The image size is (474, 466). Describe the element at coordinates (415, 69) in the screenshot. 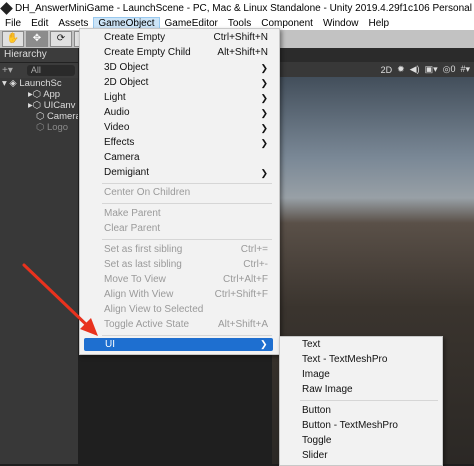

I see `audio-icon: ◀)` at that location.